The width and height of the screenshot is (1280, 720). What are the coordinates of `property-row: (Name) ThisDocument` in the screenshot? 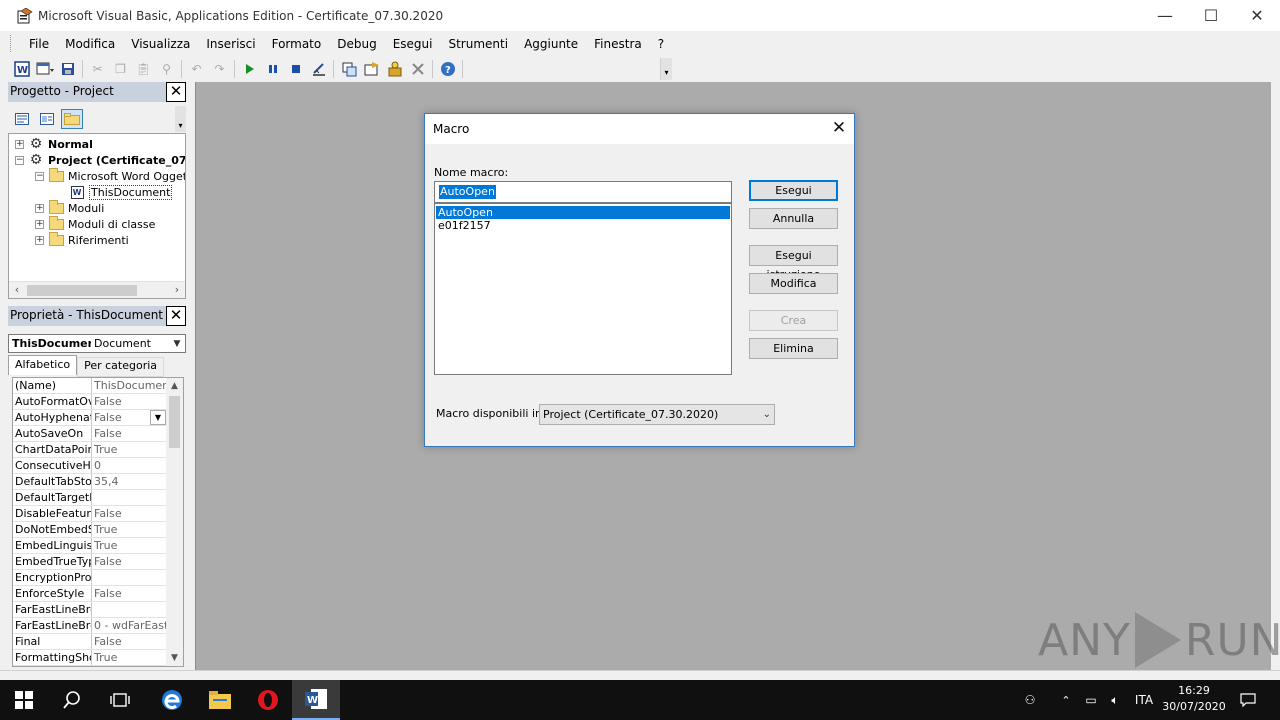 It's located at (89, 386).